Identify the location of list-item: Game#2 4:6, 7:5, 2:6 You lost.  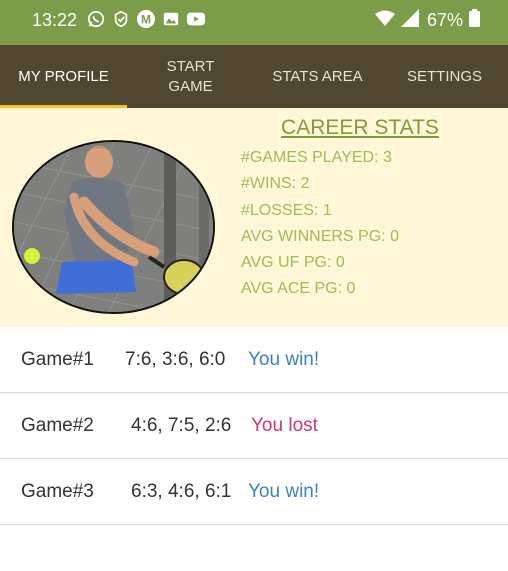
(254, 426).